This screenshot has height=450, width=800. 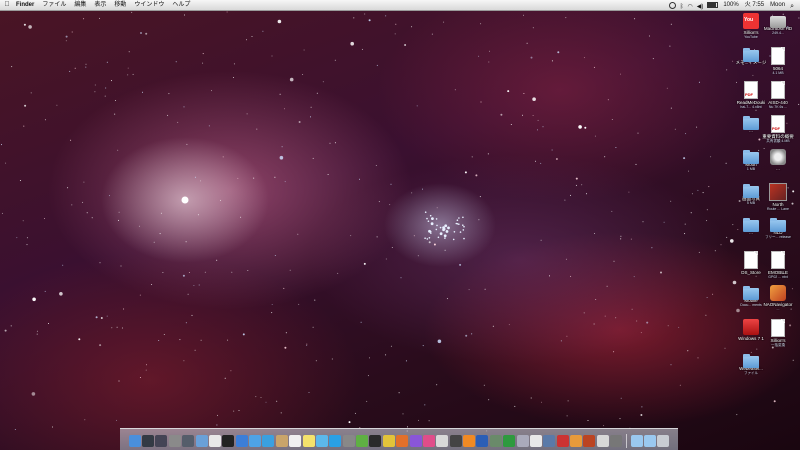 I want to click on desktop-icon-img-north: North Route ... Lane, so click(x=778, y=197).